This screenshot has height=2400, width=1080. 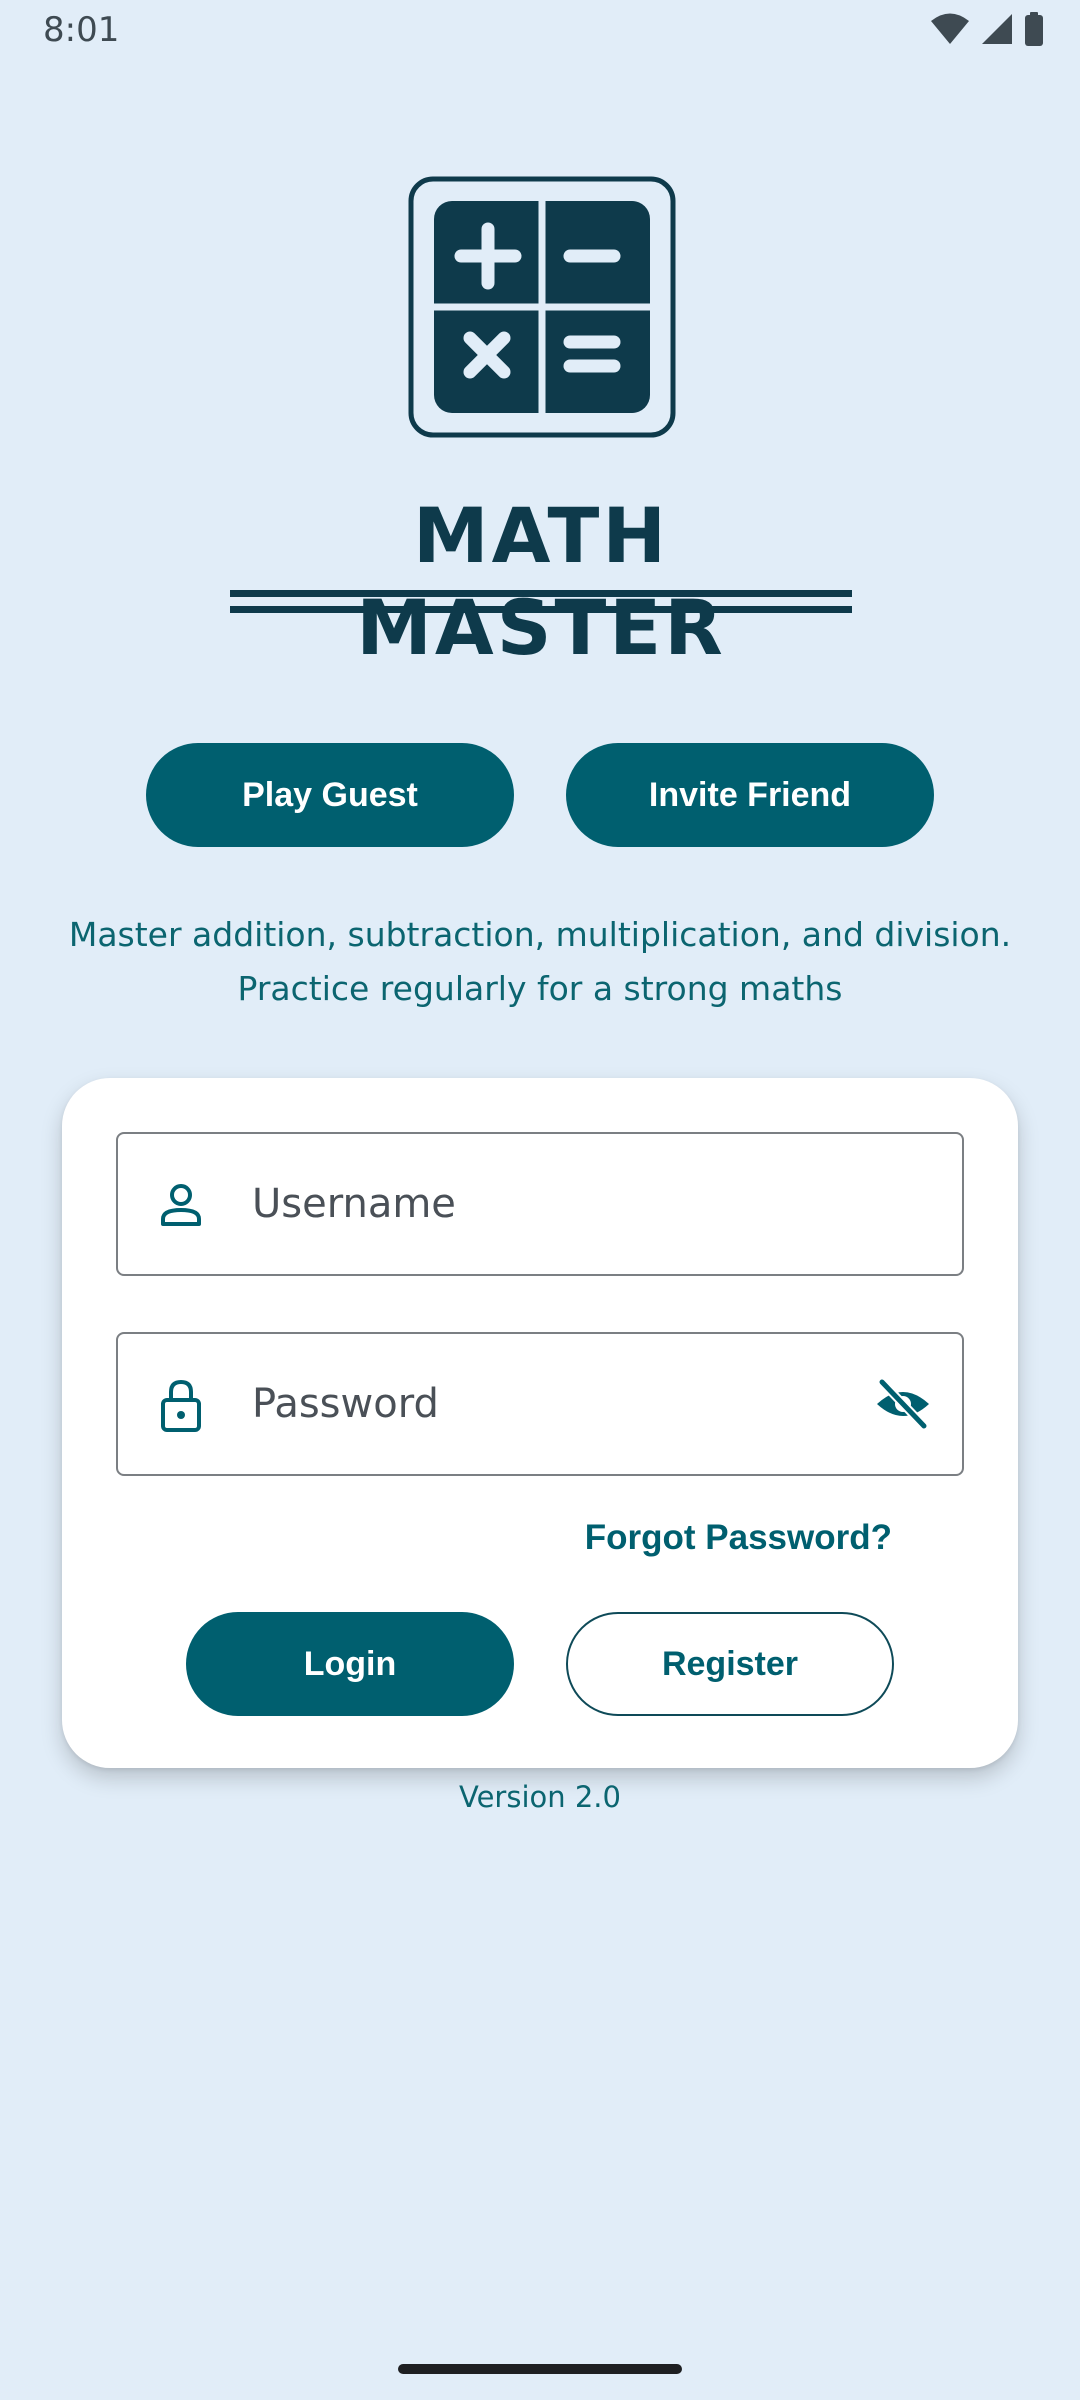 What do you see at coordinates (750, 795) in the screenshot?
I see `invite-friend-button: Invite Friend` at bounding box center [750, 795].